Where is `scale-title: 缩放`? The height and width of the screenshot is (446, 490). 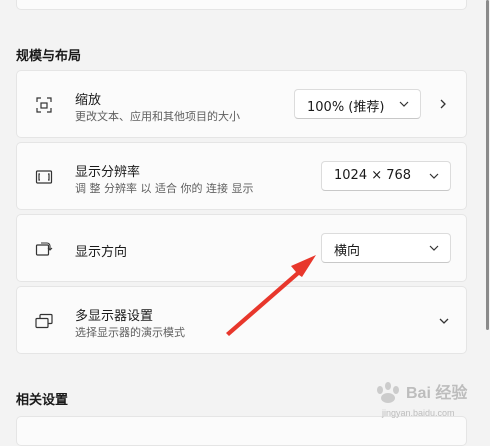 scale-title: 缩放 is located at coordinates (88, 100).